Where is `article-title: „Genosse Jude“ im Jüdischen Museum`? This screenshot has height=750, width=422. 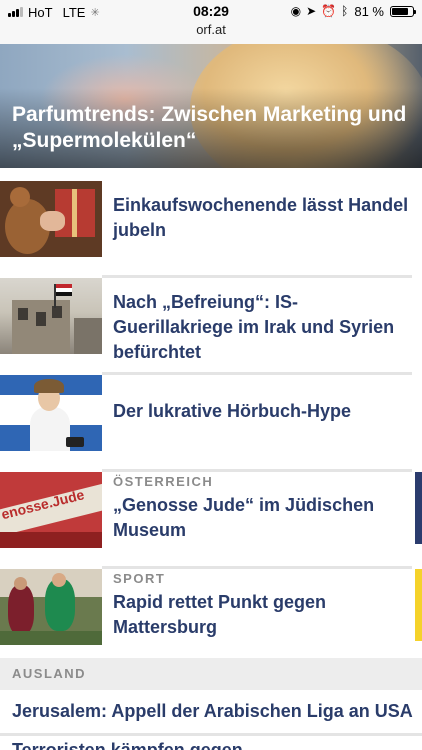
article-title: „Genosse Jude“ im Jüdischen Museum is located at coordinates (263, 518).